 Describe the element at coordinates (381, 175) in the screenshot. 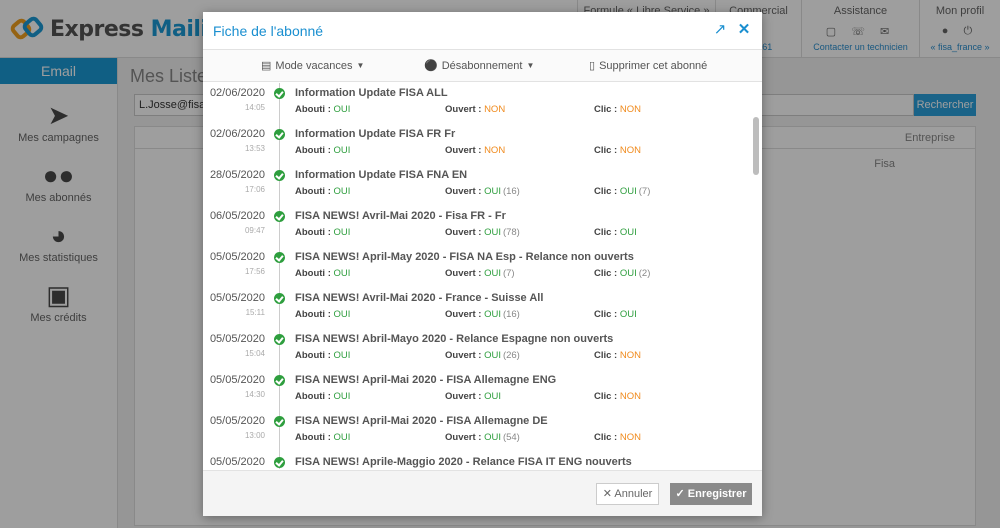

I see `entry-subject: Information Update FISA FNA EN` at that location.